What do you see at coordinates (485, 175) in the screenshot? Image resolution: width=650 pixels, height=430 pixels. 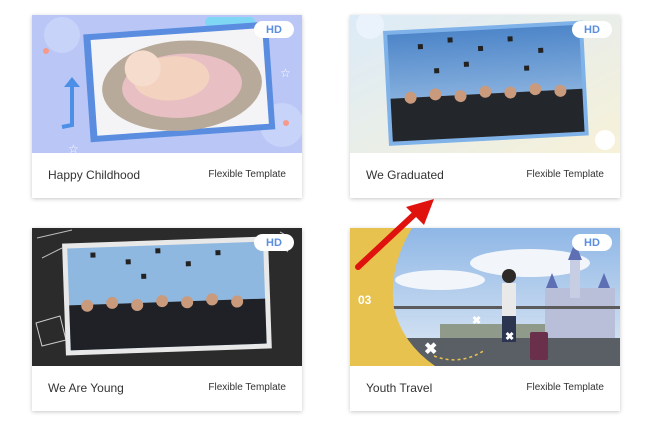 I see `card-footer: We Graduated Flexible Template` at bounding box center [485, 175].